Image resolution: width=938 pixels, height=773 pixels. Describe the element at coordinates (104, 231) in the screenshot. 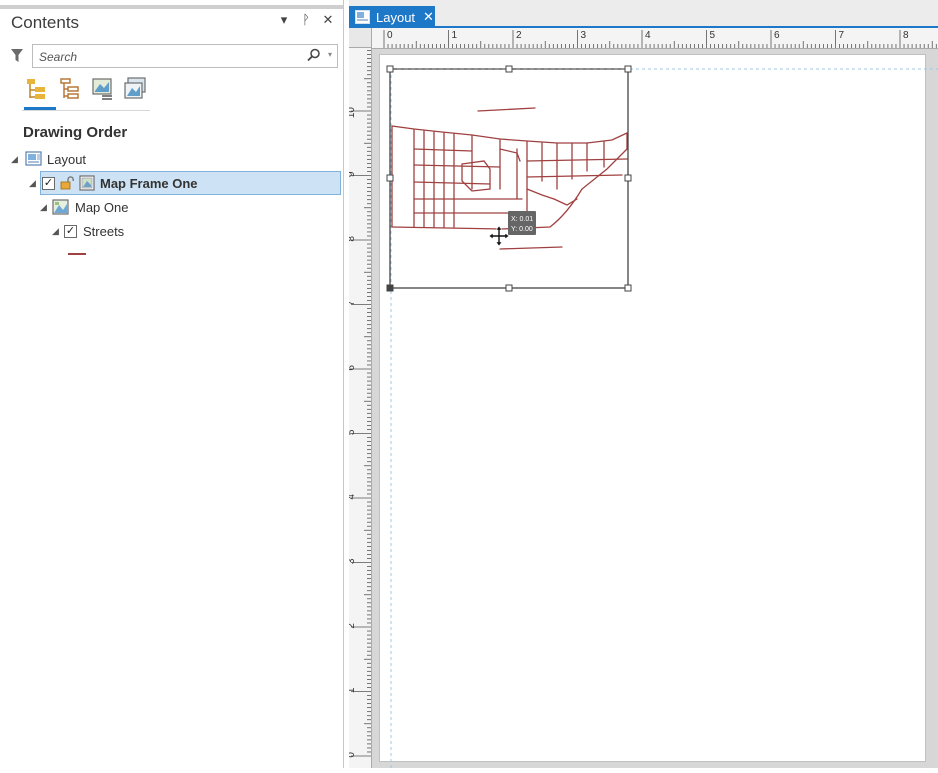

I see `tree-item-label: Streets` at that location.